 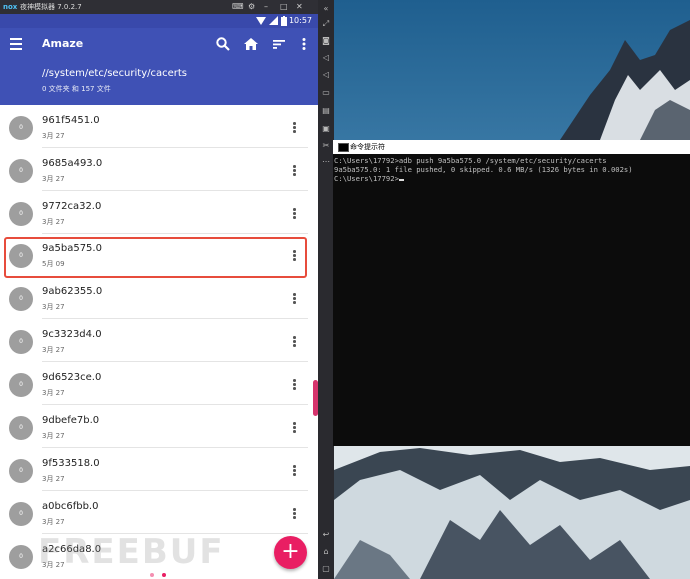 I want to click on app-title: Amaze, so click(x=63, y=43).